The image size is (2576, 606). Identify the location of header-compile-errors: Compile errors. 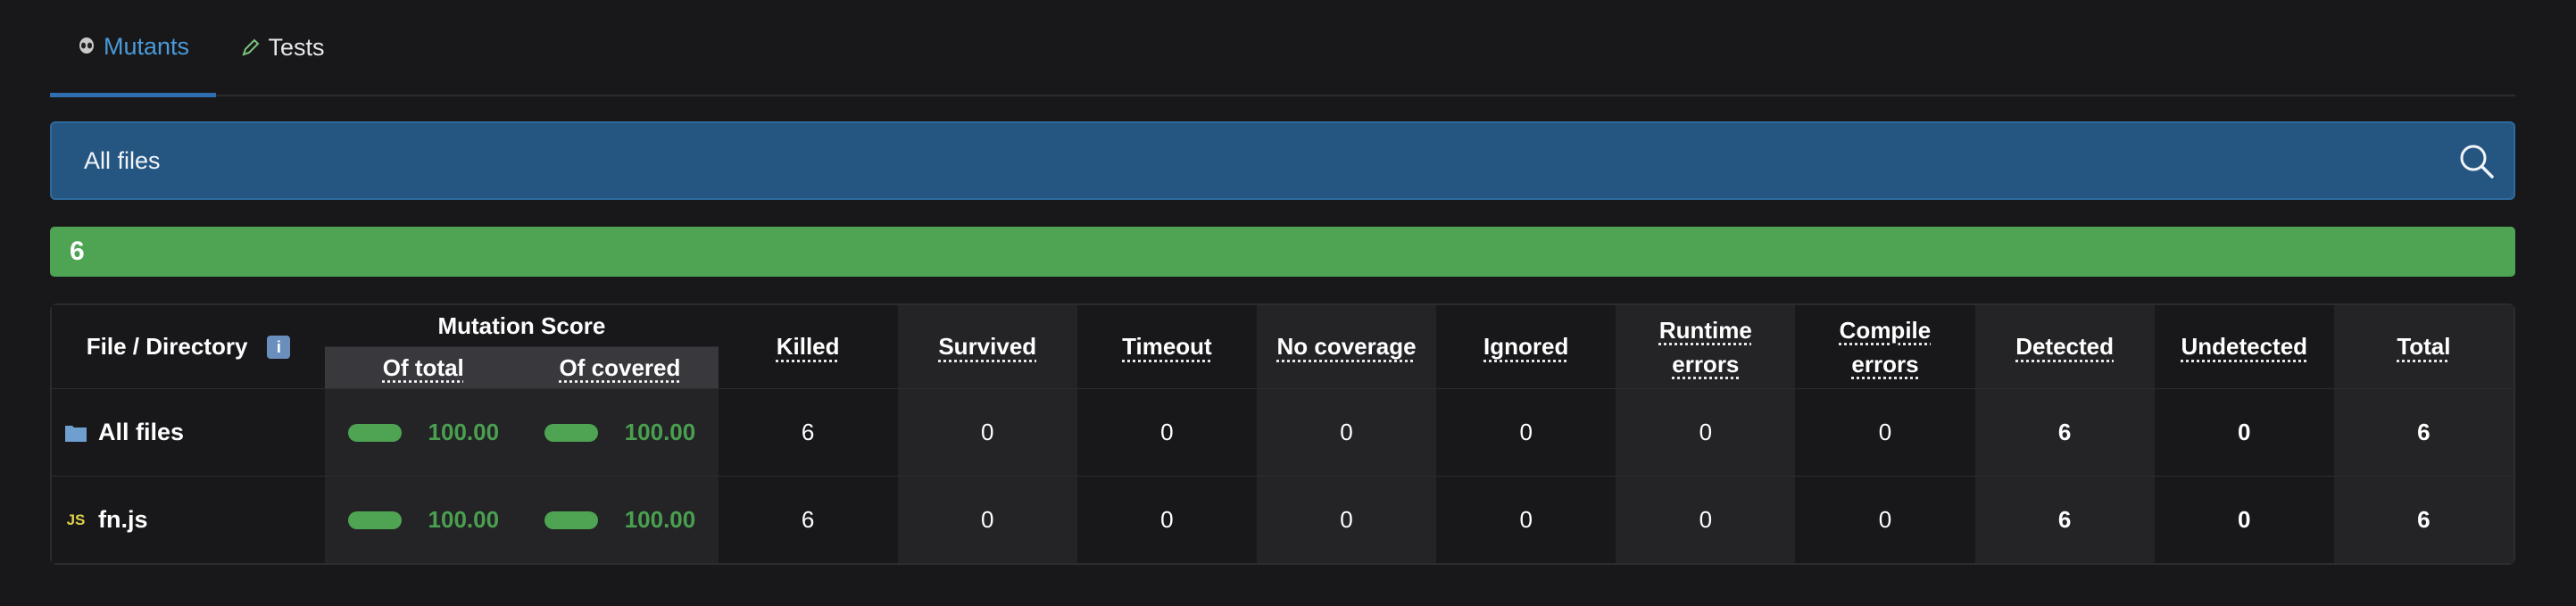
(1885, 347).